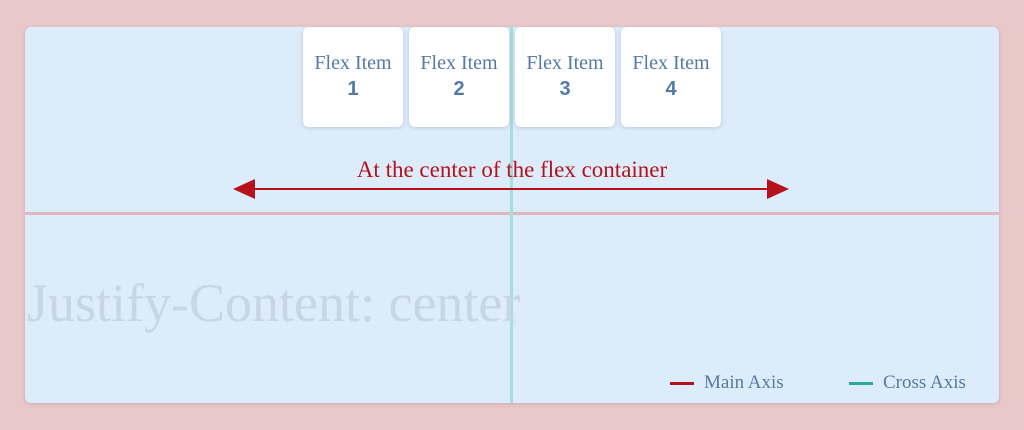  What do you see at coordinates (744, 382) in the screenshot?
I see `legend-main-axis-label: Main Axis` at bounding box center [744, 382].